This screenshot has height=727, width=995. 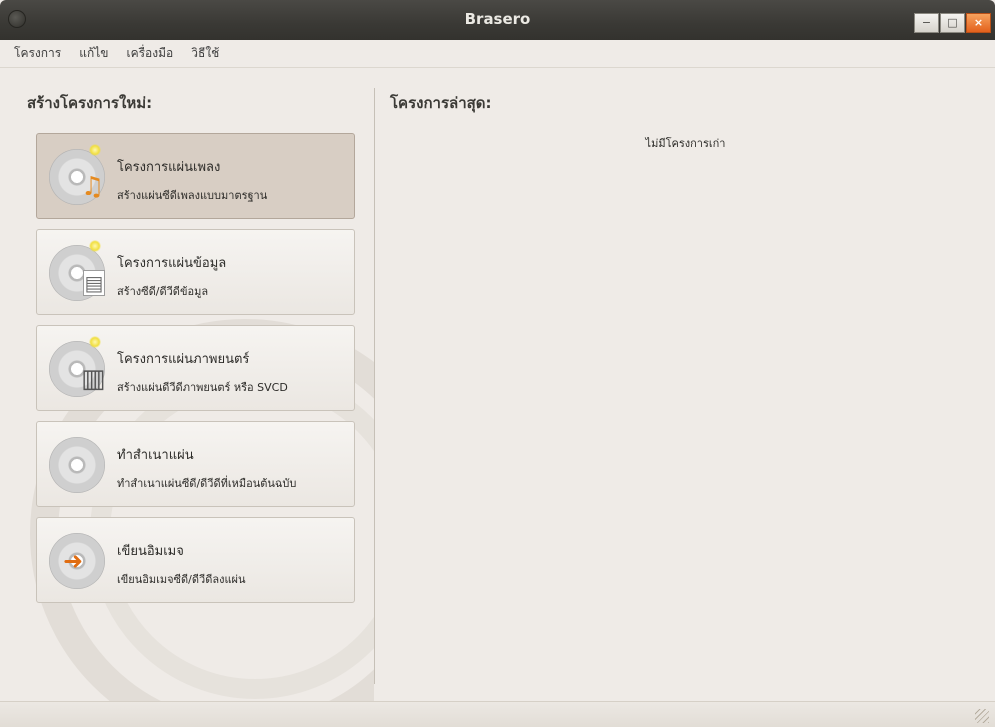 I want to click on menu-edit: แก้ไข, so click(x=93, y=53).